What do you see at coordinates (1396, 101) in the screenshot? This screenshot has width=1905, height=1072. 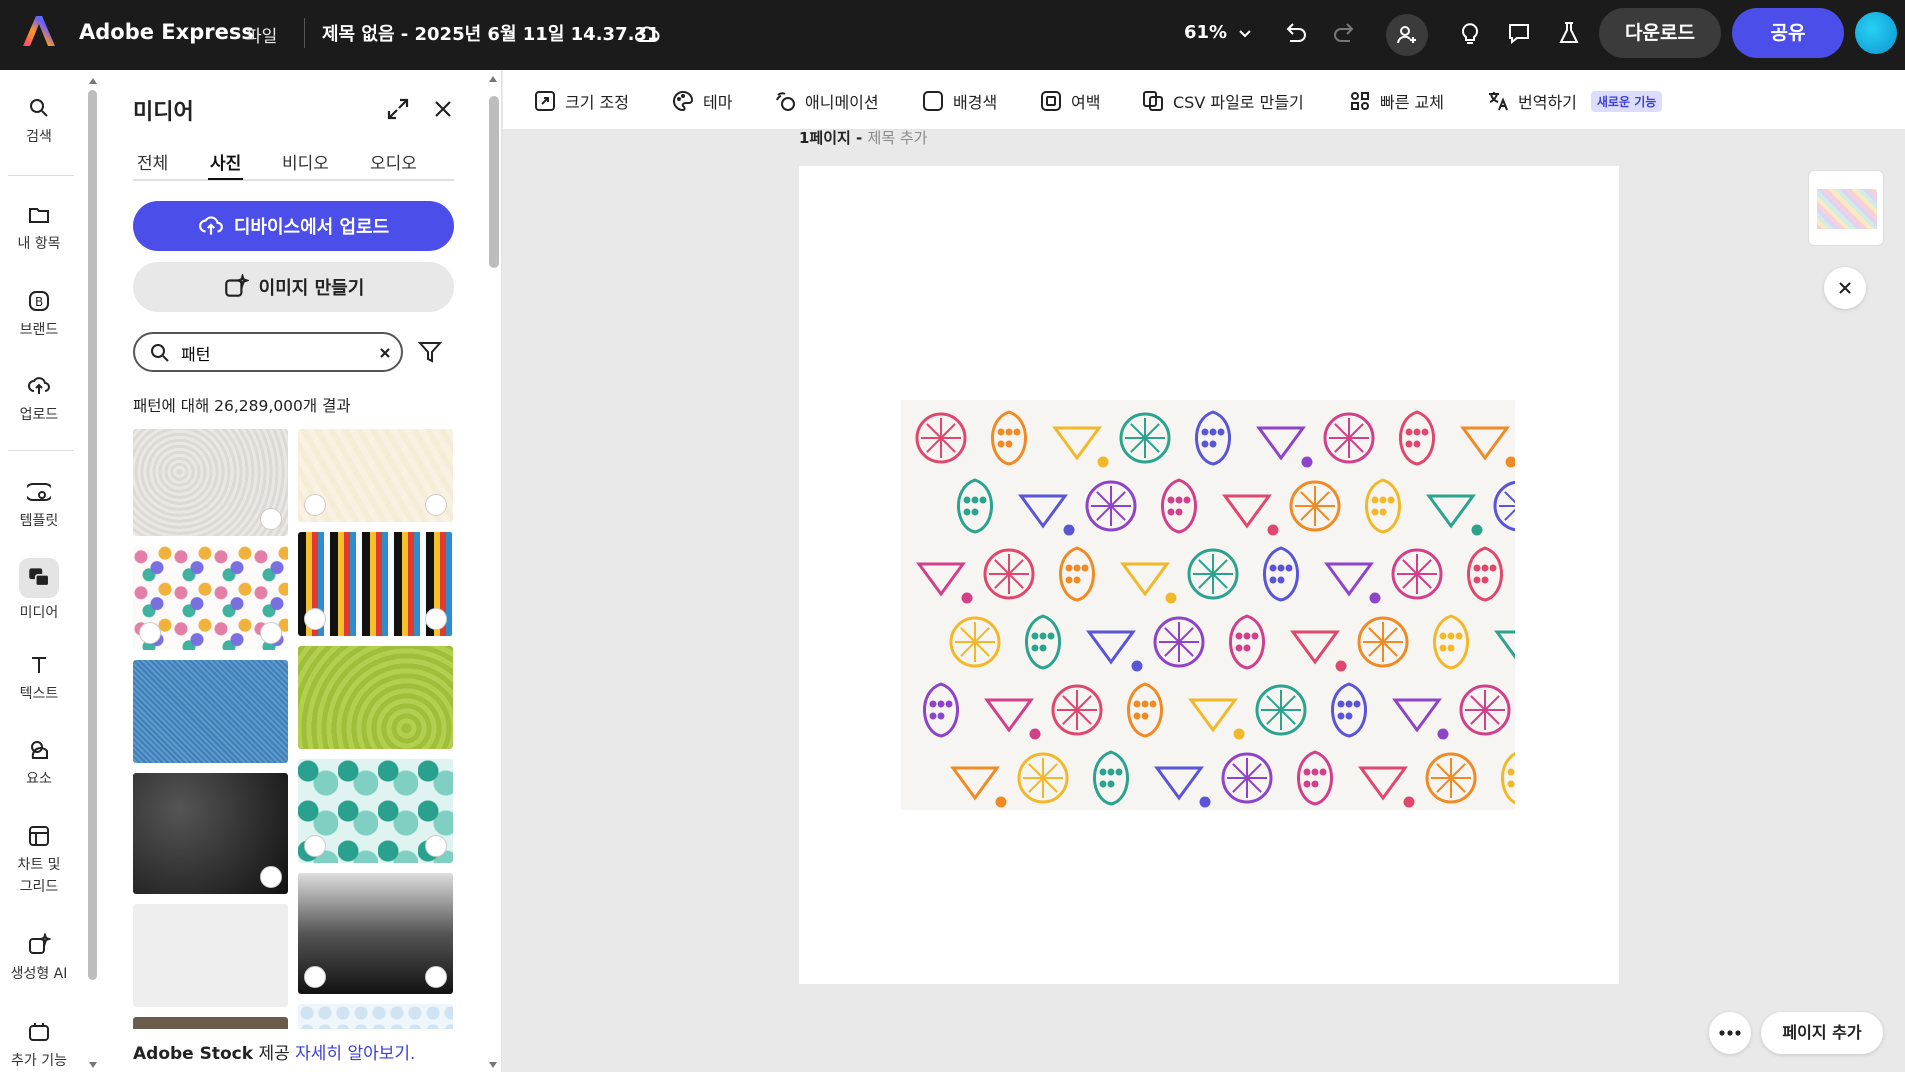 I see `quick-swap-button: 빠른 교체` at bounding box center [1396, 101].